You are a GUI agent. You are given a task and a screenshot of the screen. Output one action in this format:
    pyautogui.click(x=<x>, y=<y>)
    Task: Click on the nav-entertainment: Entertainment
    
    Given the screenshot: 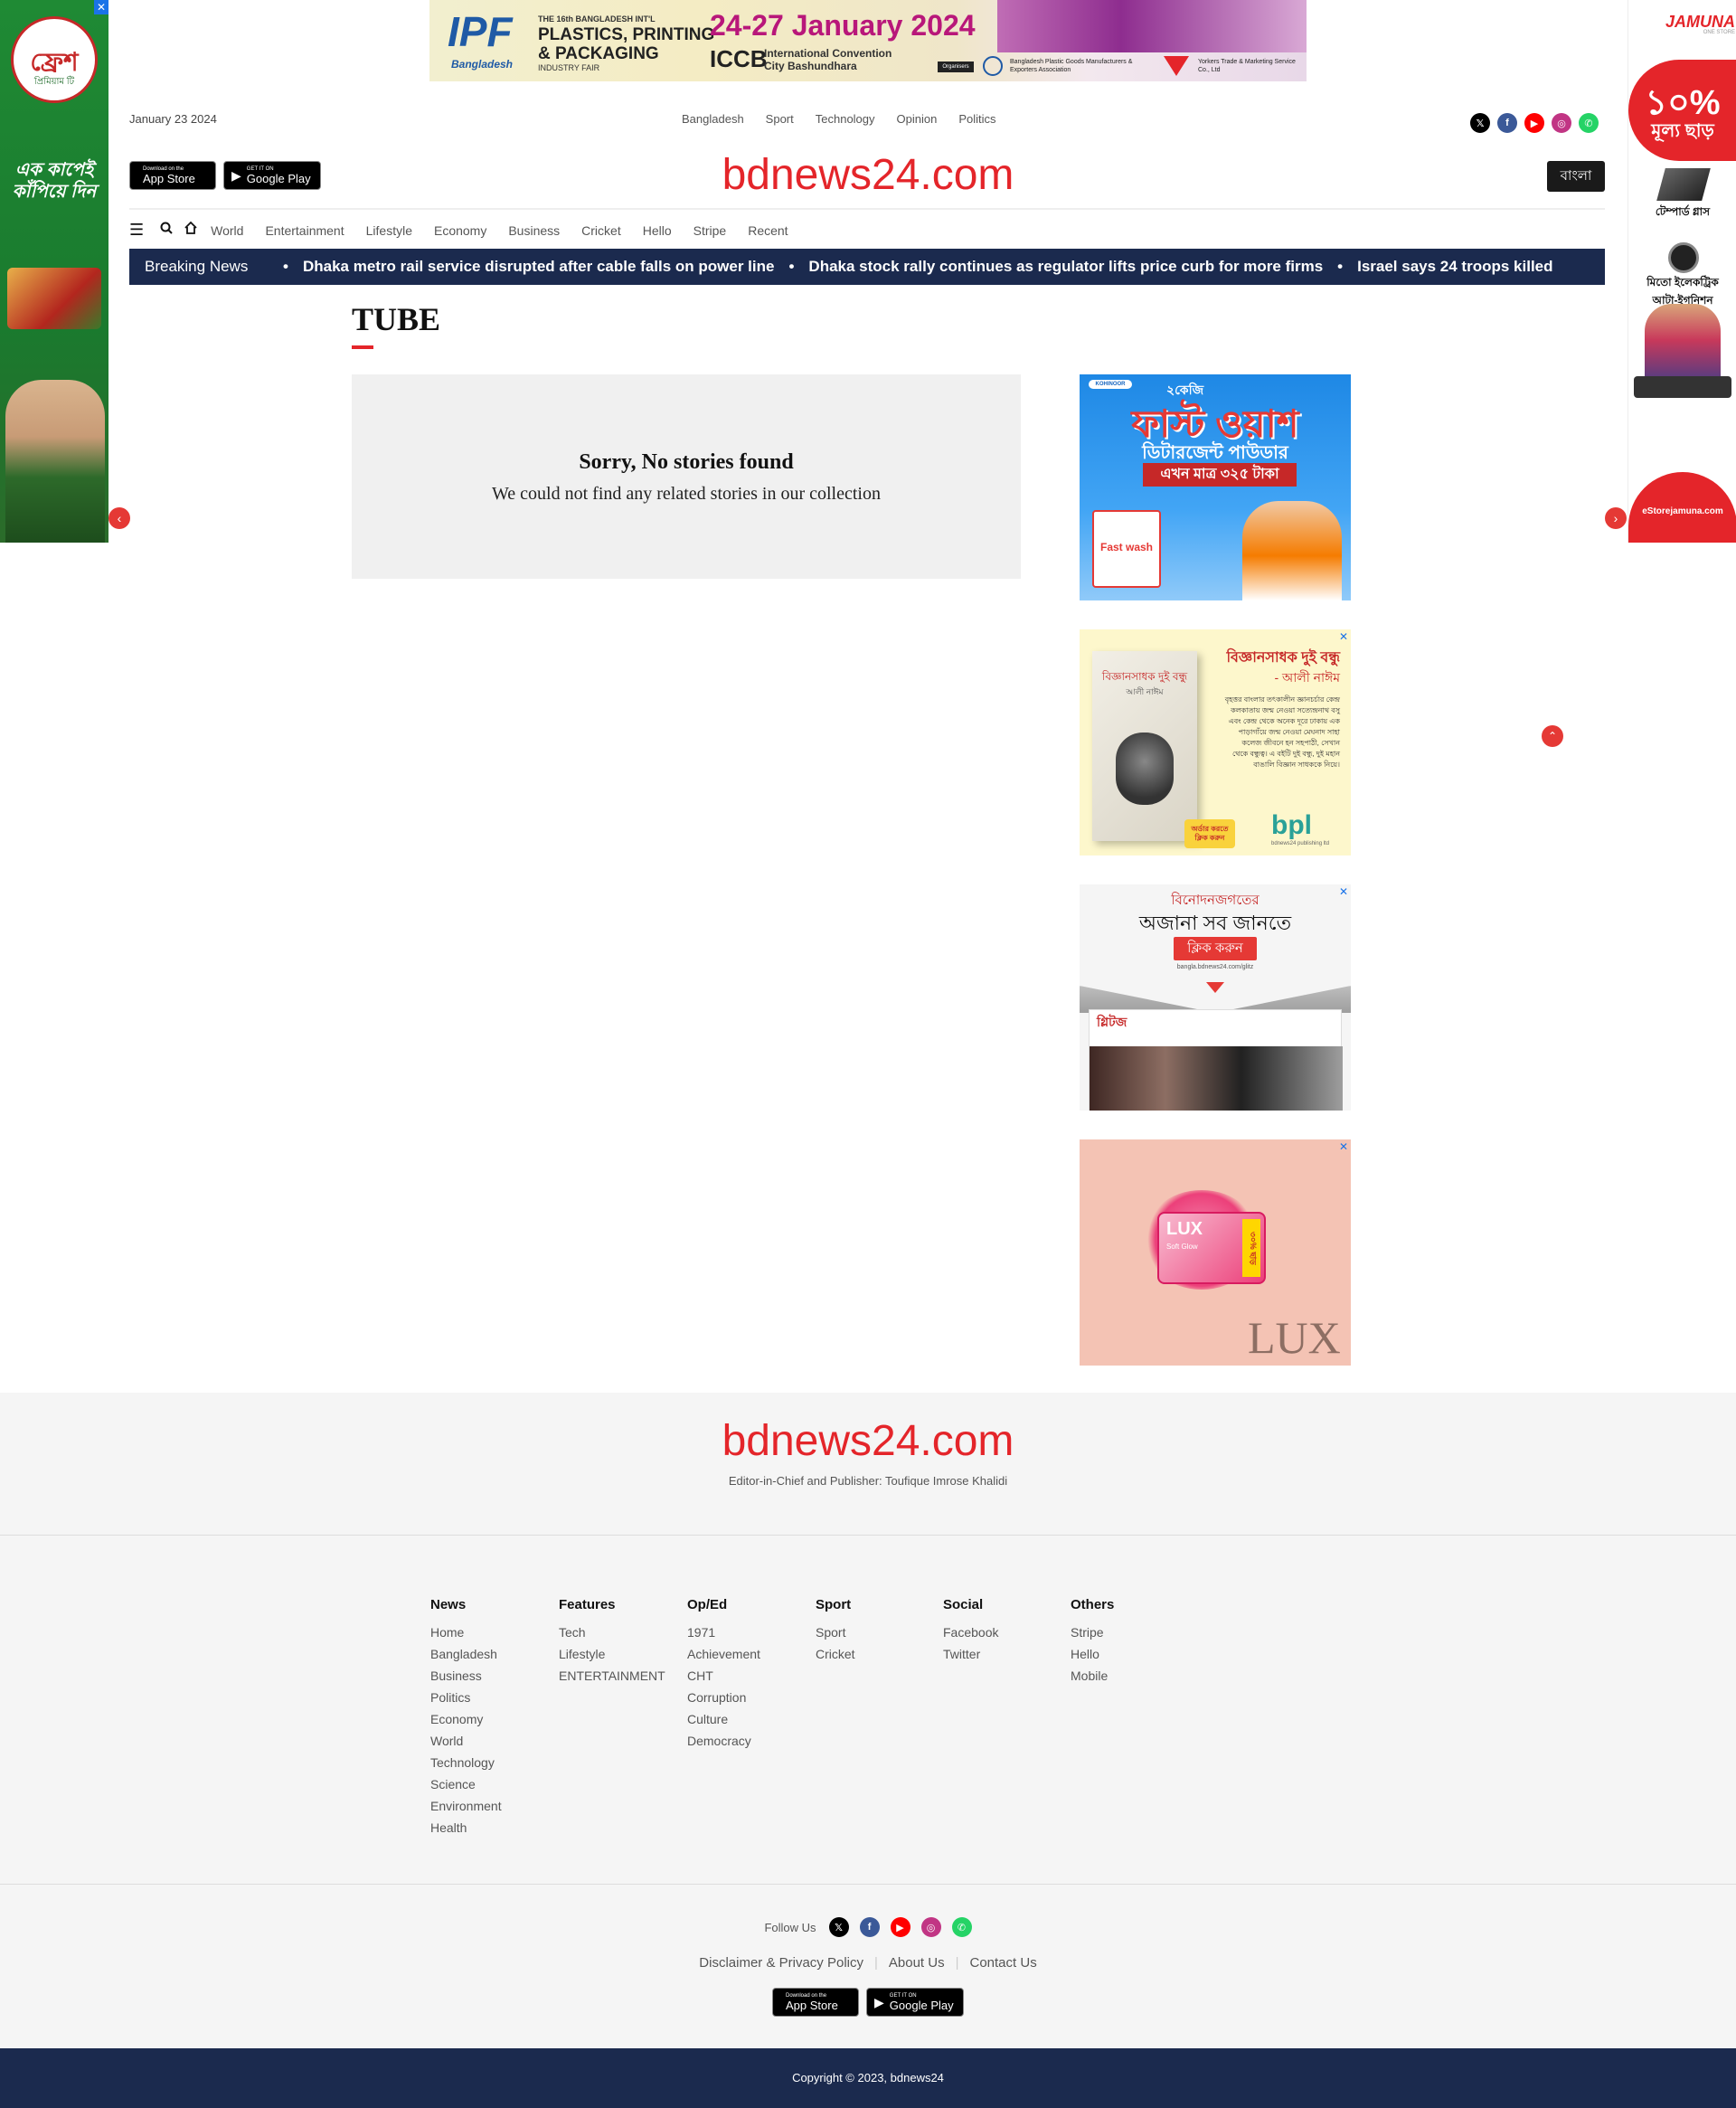 What is the action you would take?
    pyautogui.click(x=305, y=230)
    